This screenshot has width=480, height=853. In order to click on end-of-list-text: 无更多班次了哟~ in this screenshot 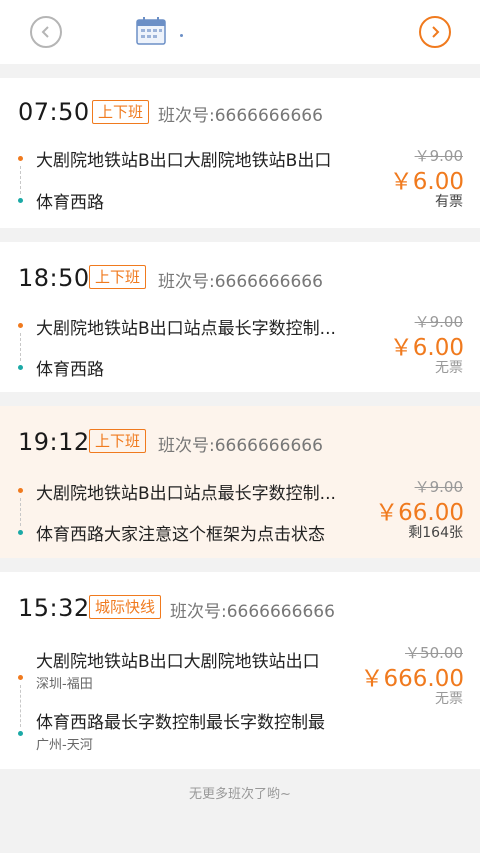, I will do `click(240, 794)`.